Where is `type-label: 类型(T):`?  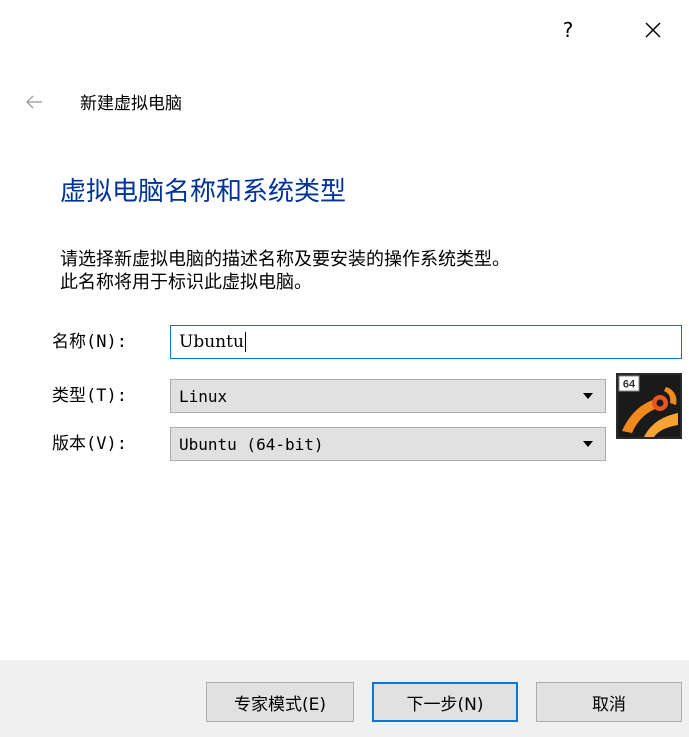
type-label: 类型(T): is located at coordinates (89, 396).